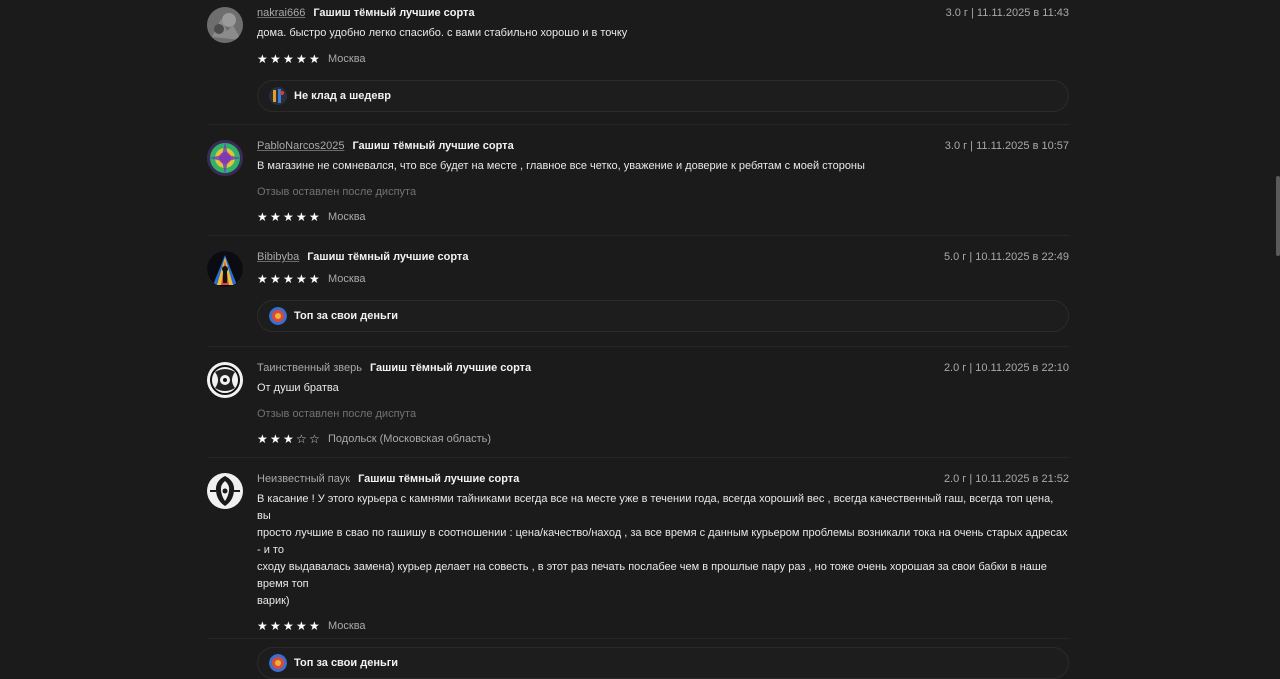 This screenshot has height=679, width=1280. I want to click on review-rating: ★ ★ ★ ☆ ☆ Подольск (Московская область), so click(663, 439).